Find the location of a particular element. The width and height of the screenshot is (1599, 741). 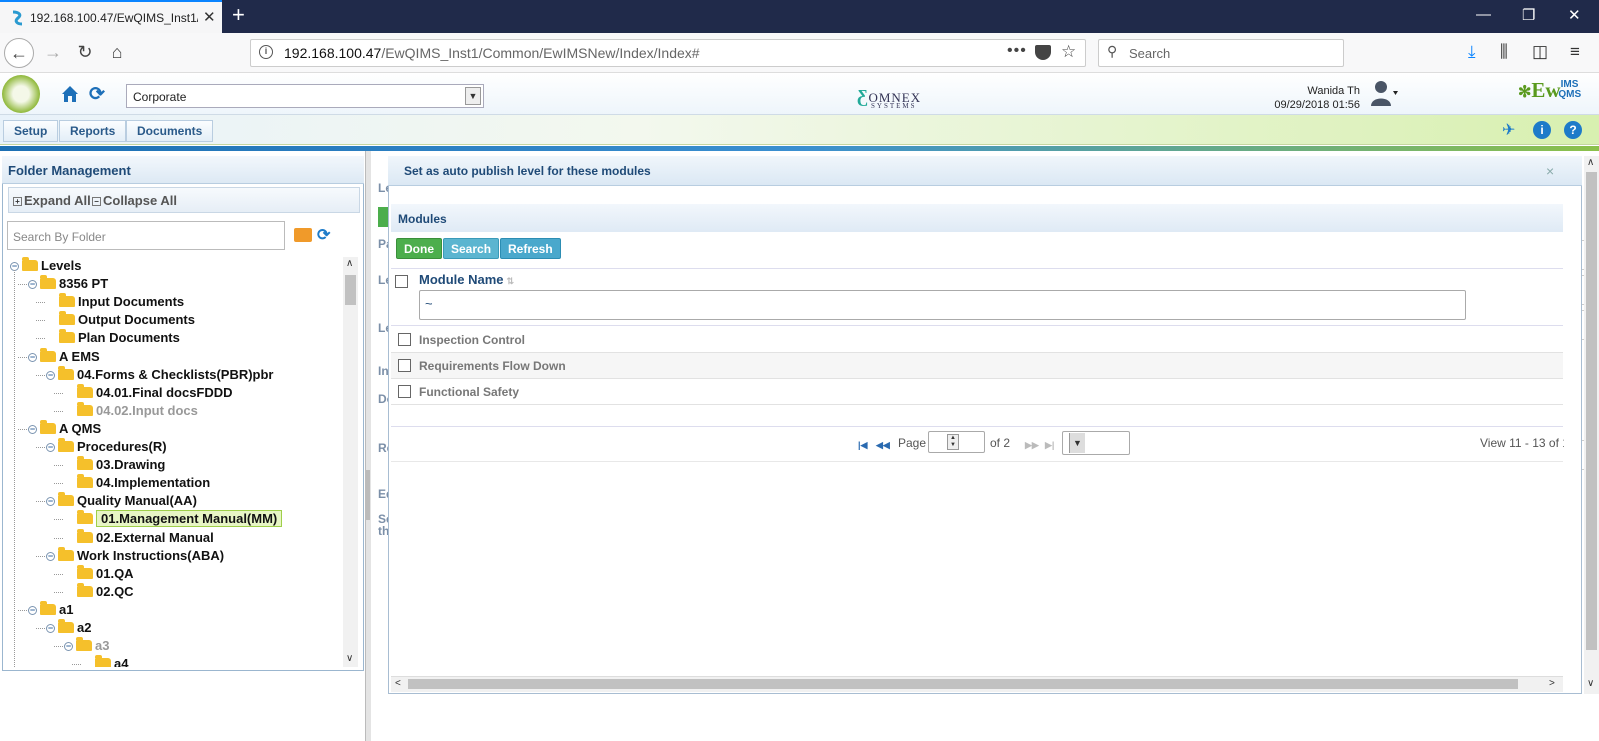

tree-node: 02.QC is located at coordinates (99, 591).